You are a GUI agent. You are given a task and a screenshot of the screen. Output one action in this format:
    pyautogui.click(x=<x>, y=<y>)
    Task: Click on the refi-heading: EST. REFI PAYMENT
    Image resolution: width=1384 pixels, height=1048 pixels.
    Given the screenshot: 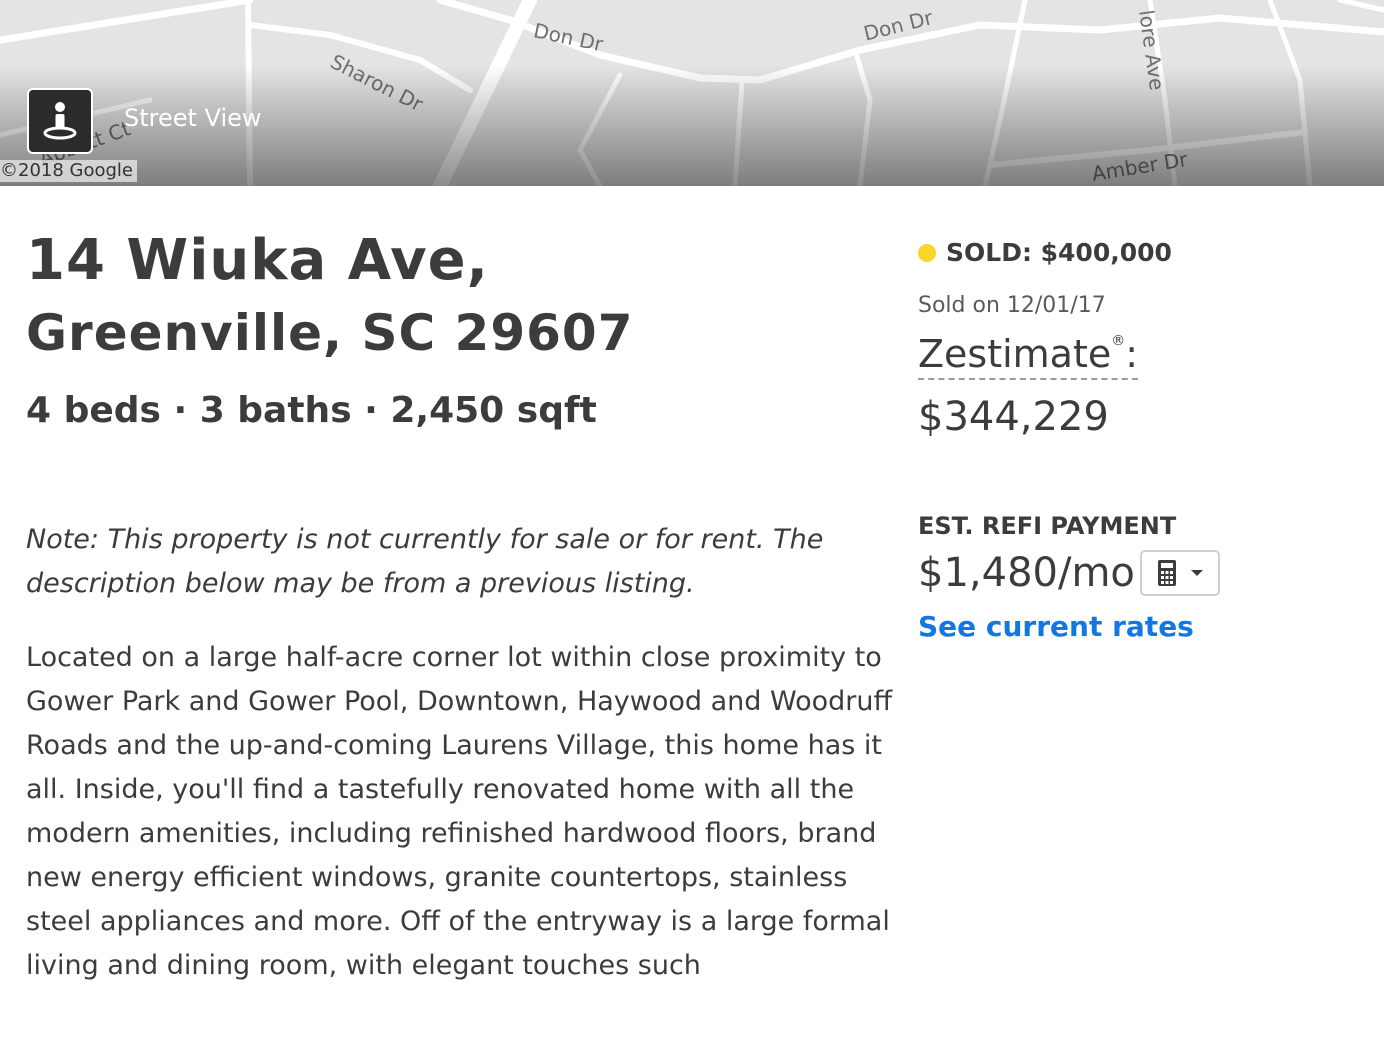 What is the action you would take?
    pyautogui.click(x=1047, y=526)
    